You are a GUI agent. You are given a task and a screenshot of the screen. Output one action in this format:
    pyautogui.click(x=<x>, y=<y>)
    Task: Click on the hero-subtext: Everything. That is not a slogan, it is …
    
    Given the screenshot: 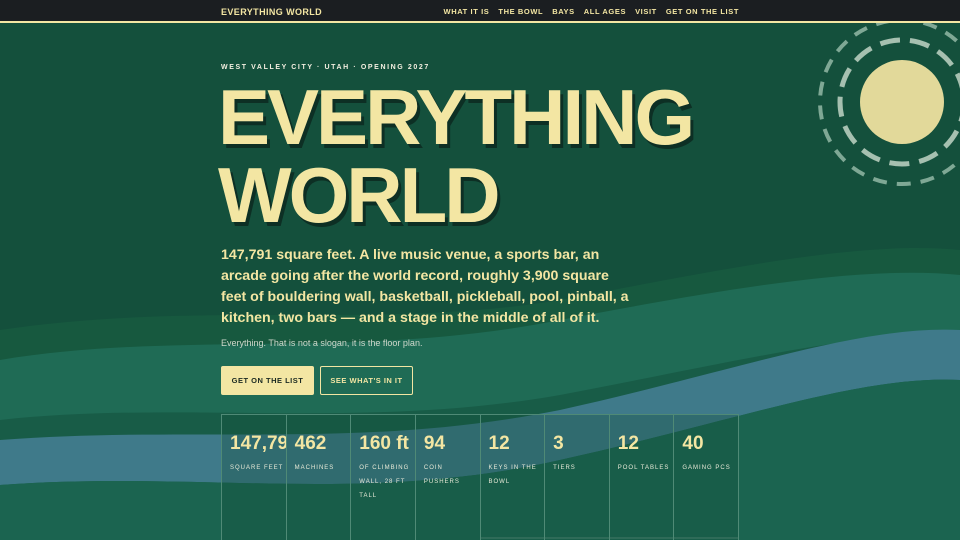 What is the action you would take?
    pyautogui.click(x=322, y=343)
    